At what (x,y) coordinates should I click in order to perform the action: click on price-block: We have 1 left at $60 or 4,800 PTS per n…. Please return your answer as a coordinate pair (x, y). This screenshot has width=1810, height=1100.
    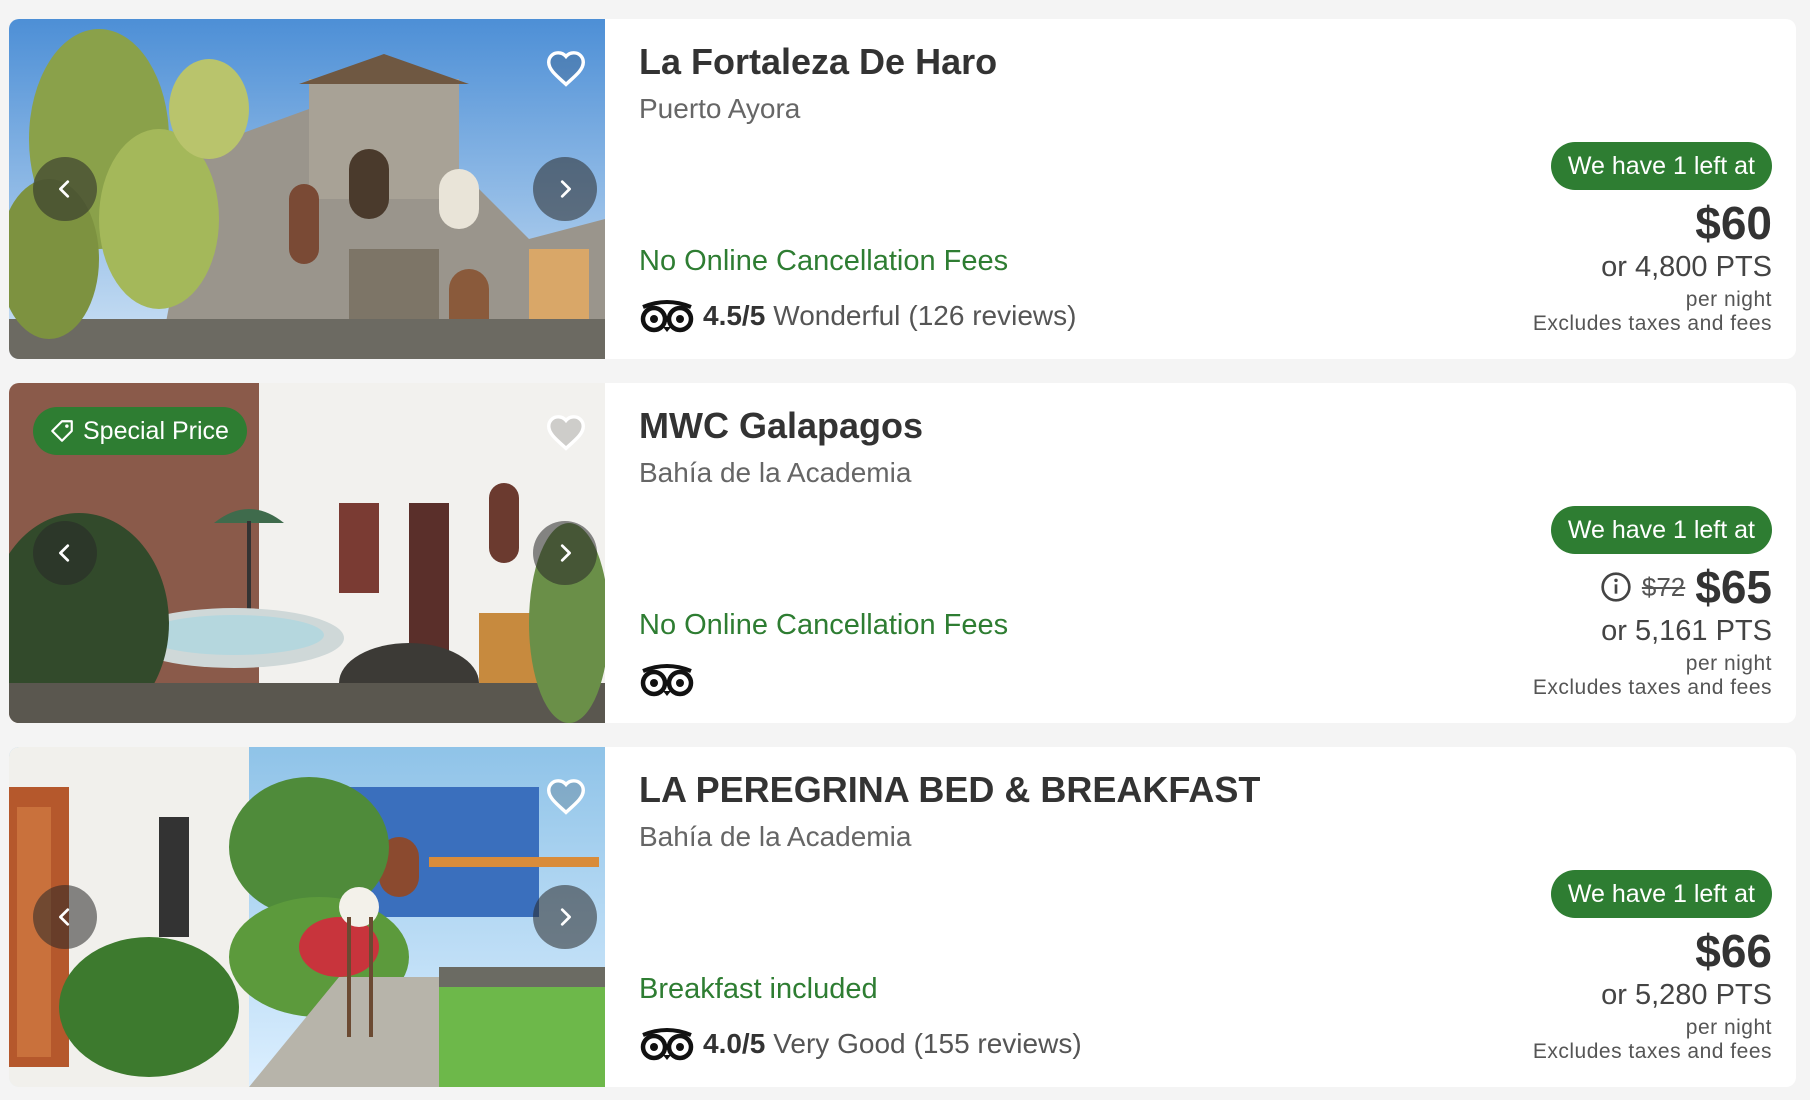
    Looking at the image, I should click on (1472, 189).